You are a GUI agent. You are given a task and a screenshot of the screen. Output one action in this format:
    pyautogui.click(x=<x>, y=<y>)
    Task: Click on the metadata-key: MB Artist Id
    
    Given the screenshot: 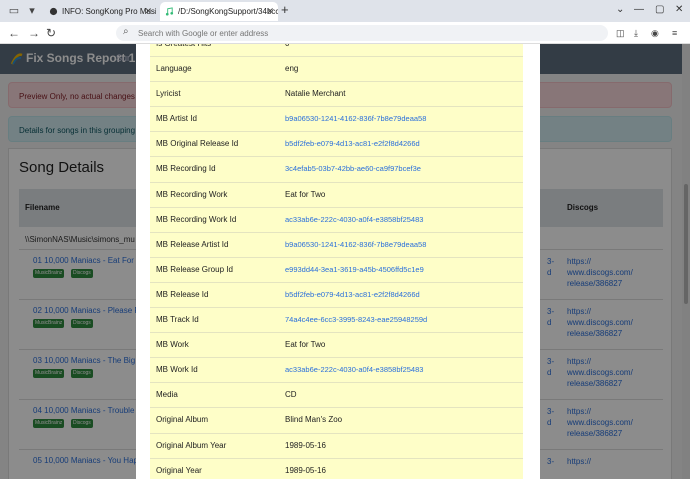 What is the action you would take?
    pyautogui.click(x=176, y=119)
    